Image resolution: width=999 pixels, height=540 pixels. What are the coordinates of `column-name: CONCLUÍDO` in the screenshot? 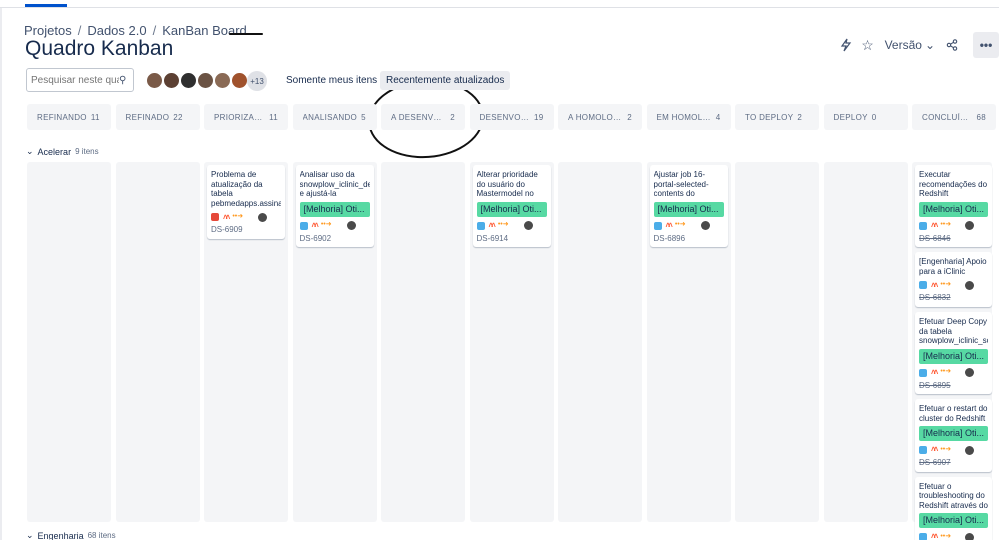 It's located at (947, 117).